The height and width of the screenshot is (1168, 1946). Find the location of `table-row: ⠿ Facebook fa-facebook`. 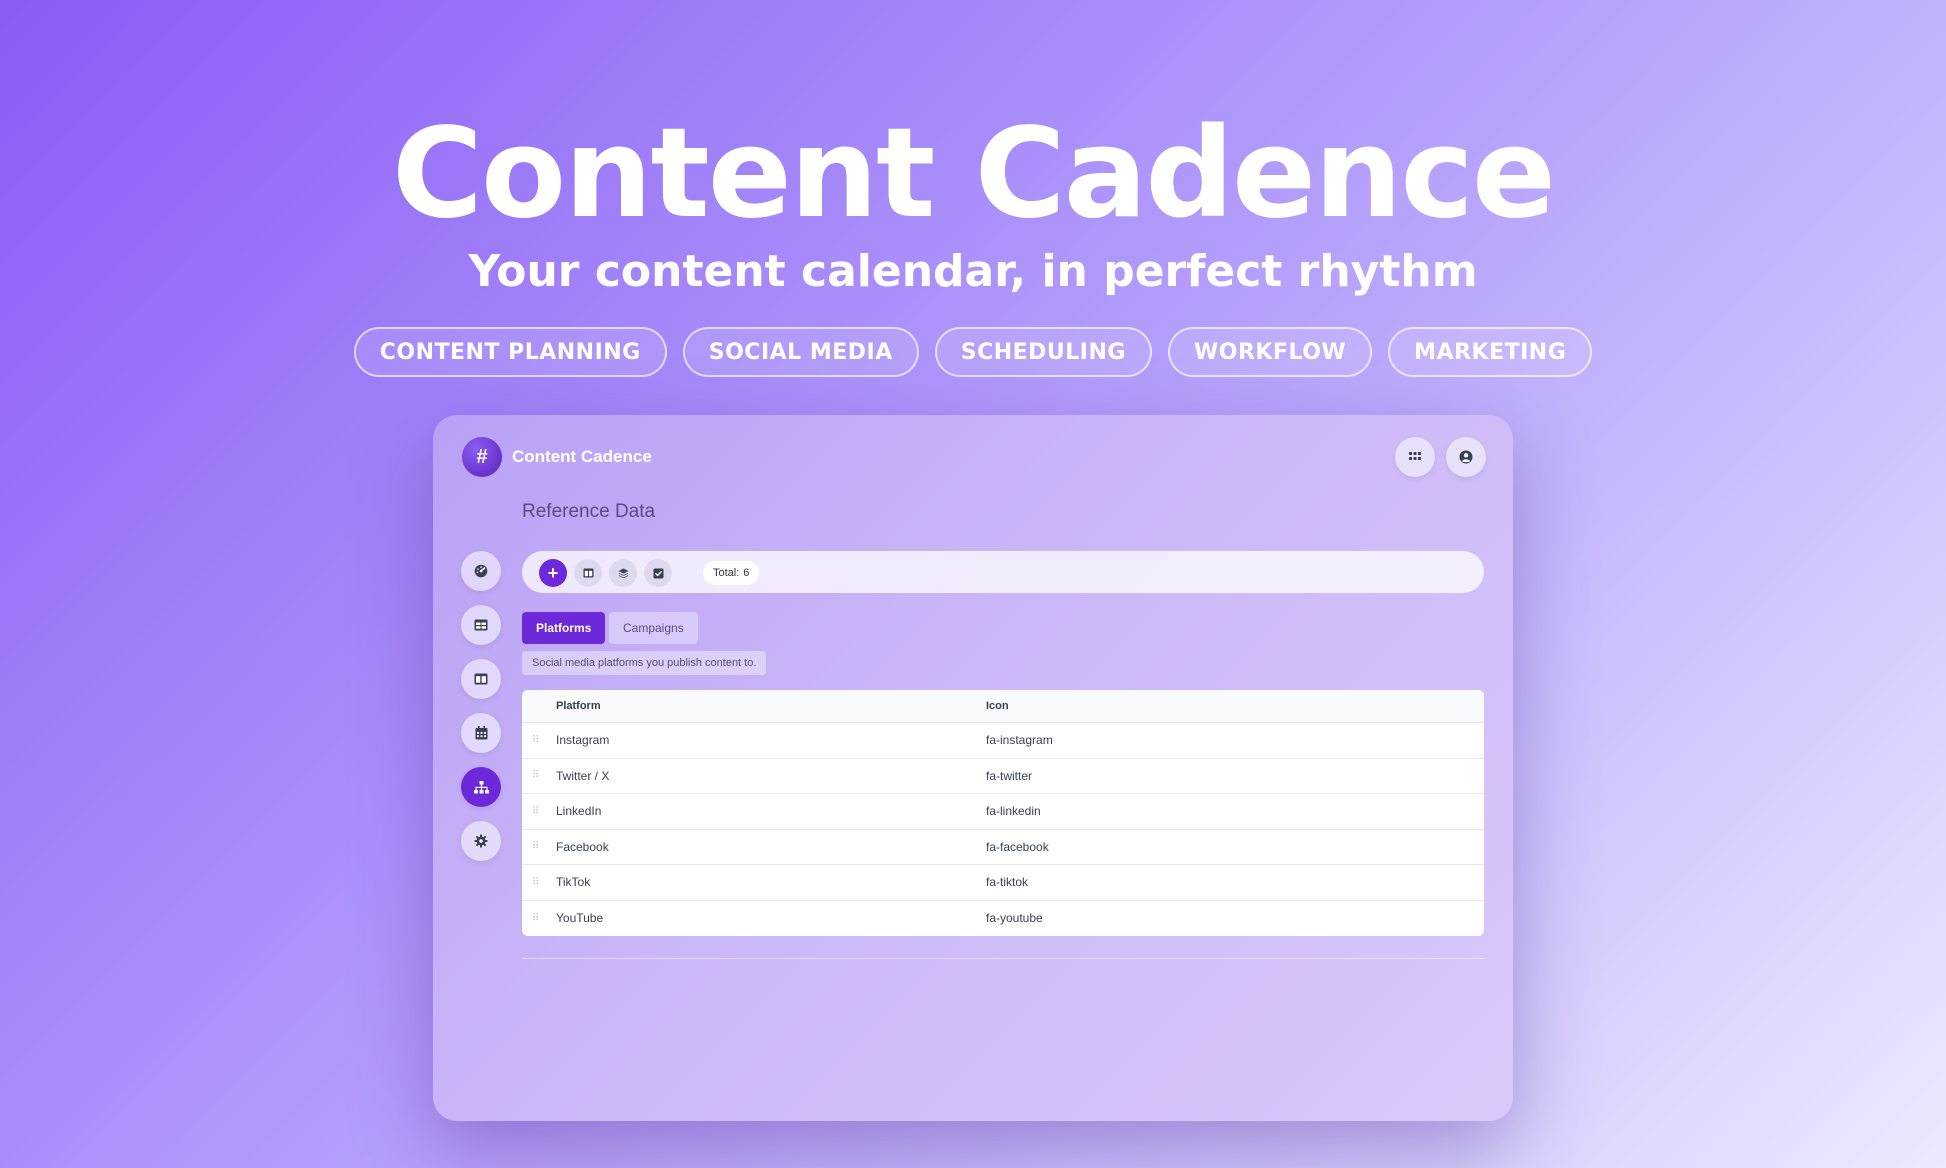

table-row: ⠿ Facebook fa-facebook is located at coordinates (1003, 847).